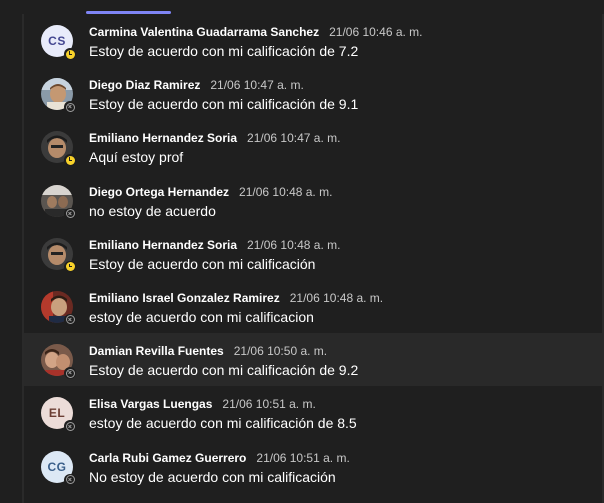 The image size is (604, 503). What do you see at coordinates (152, 210) in the screenshot?
I see `message-text: no estoy de acuerdo` at bounding box center [152, 210].